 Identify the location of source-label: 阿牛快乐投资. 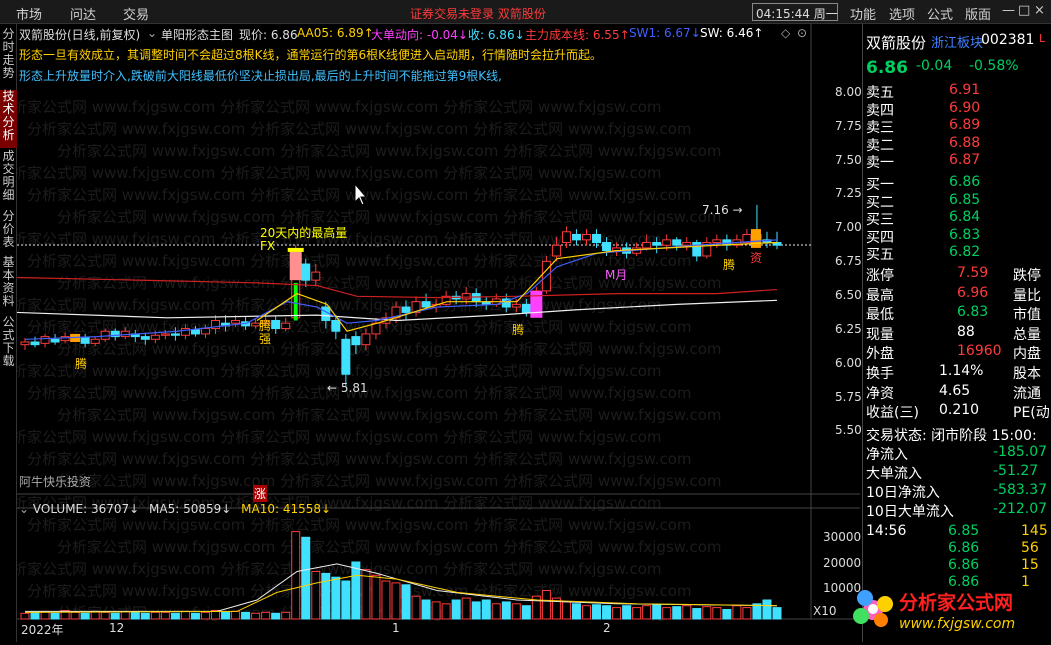
(55, 482).